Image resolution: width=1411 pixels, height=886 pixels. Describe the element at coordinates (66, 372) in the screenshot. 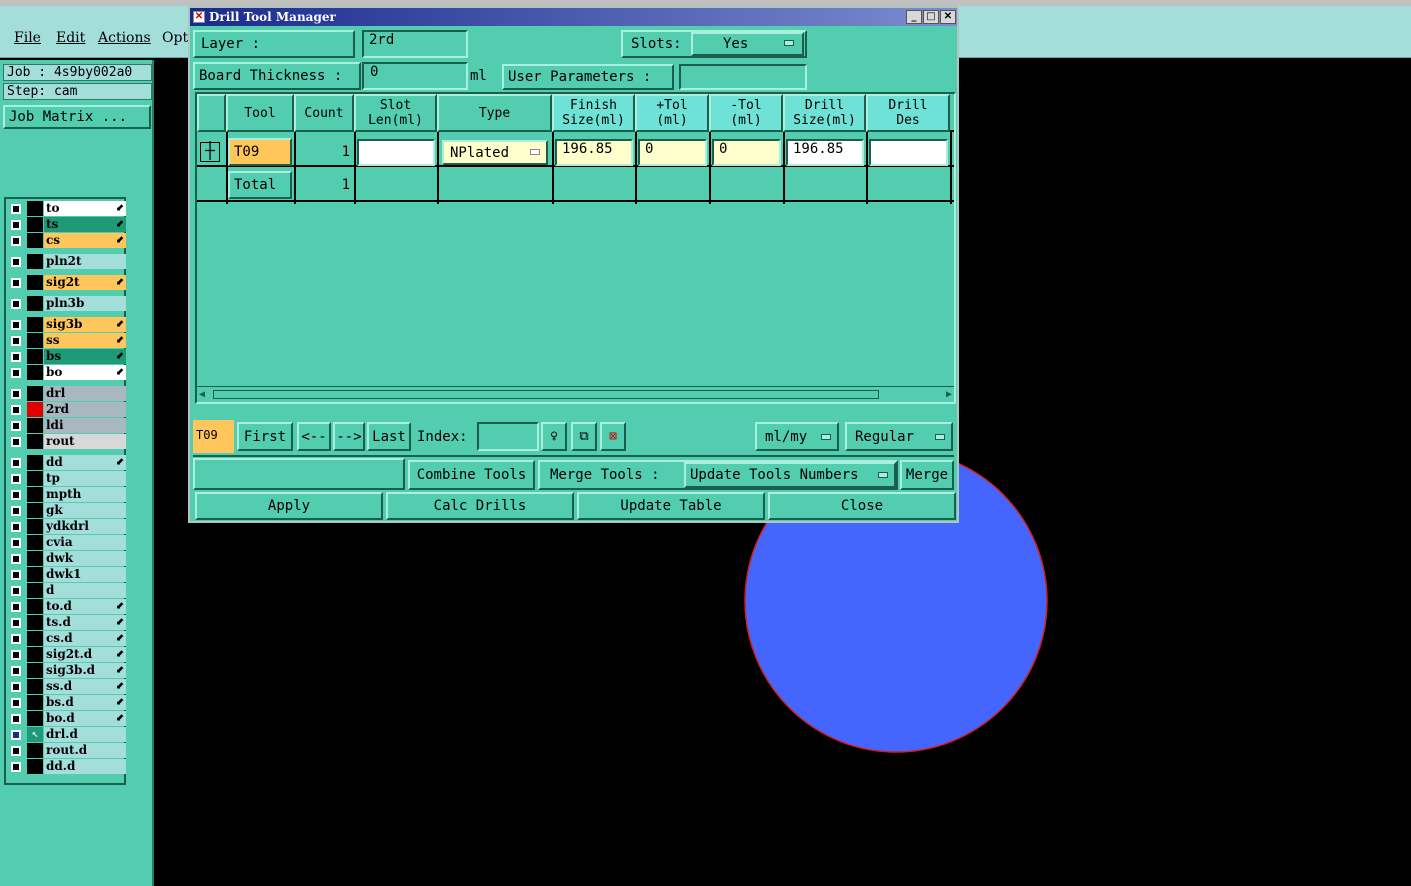

I see `layer-row: bo ⬋` at that location.